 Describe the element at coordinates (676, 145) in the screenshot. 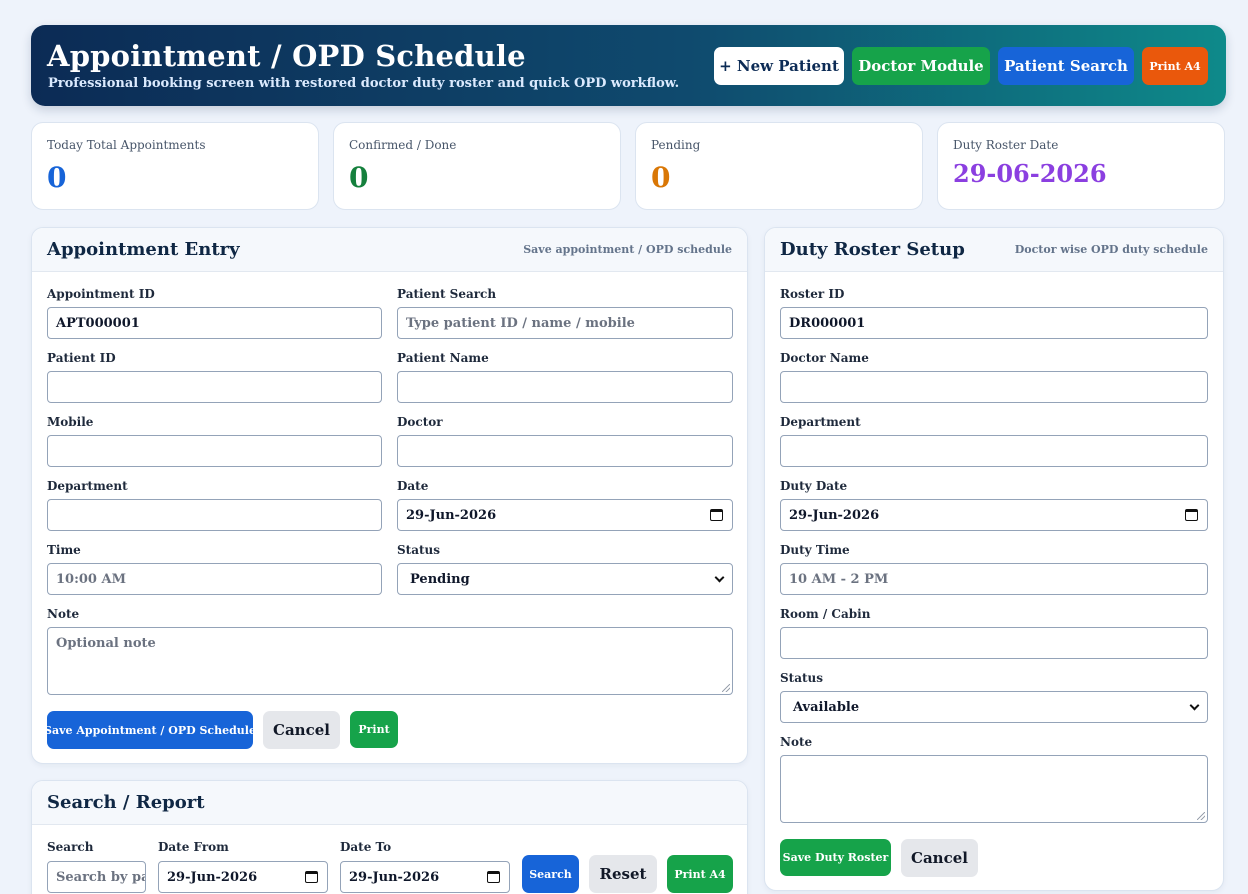

I see `stat-label: Pending` at that location.